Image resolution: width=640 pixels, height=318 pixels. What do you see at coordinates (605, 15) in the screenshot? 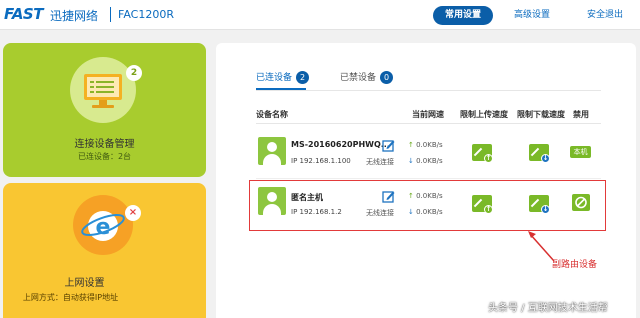
I see `nav-logout: 安全退出` at bounding box center [605, 15].